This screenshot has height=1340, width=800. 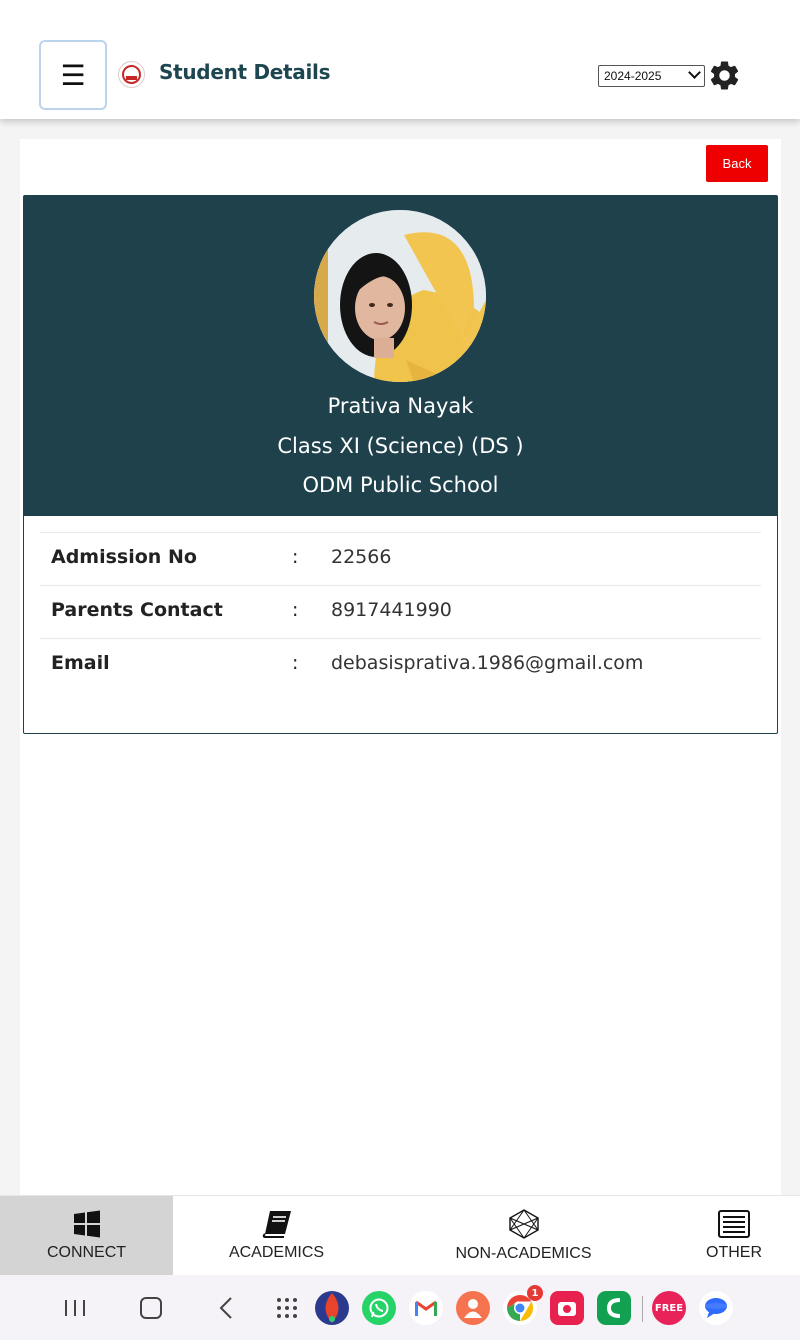 I want to click on info-row-email: Email : debasisprativa.1986@gmail.com, so click(x=400, y=664).